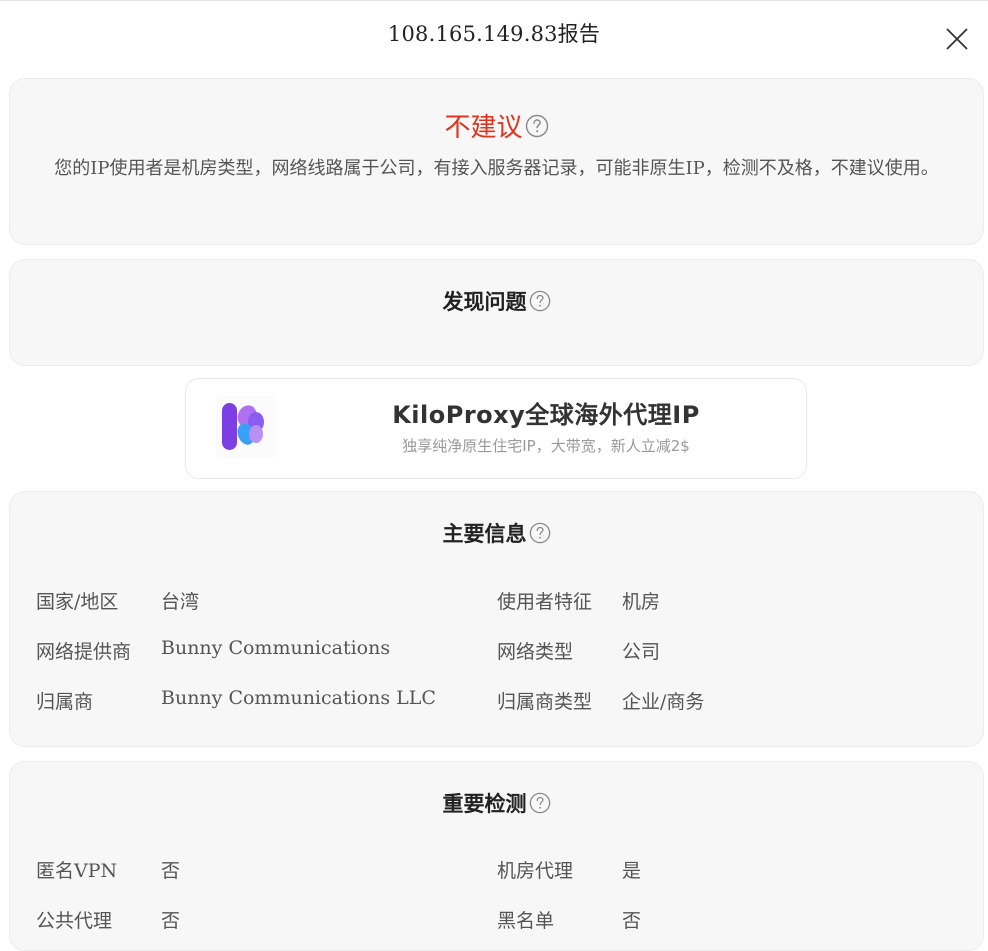 The image size is (988, 951). What do you see at coordinates (74, 921) in the screenshot?
I see `check-label: 公共代理` at bounding box center [74, 921].